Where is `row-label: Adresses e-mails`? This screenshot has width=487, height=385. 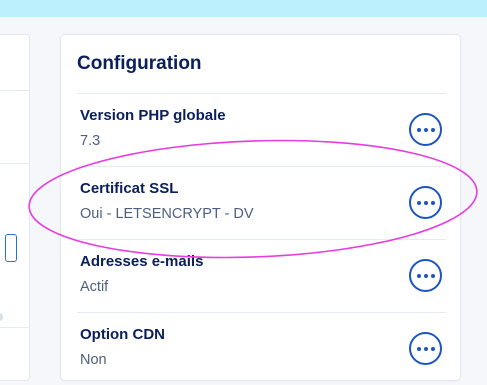 row-label: Adresses e-mails is located at coordinates (142, 261).